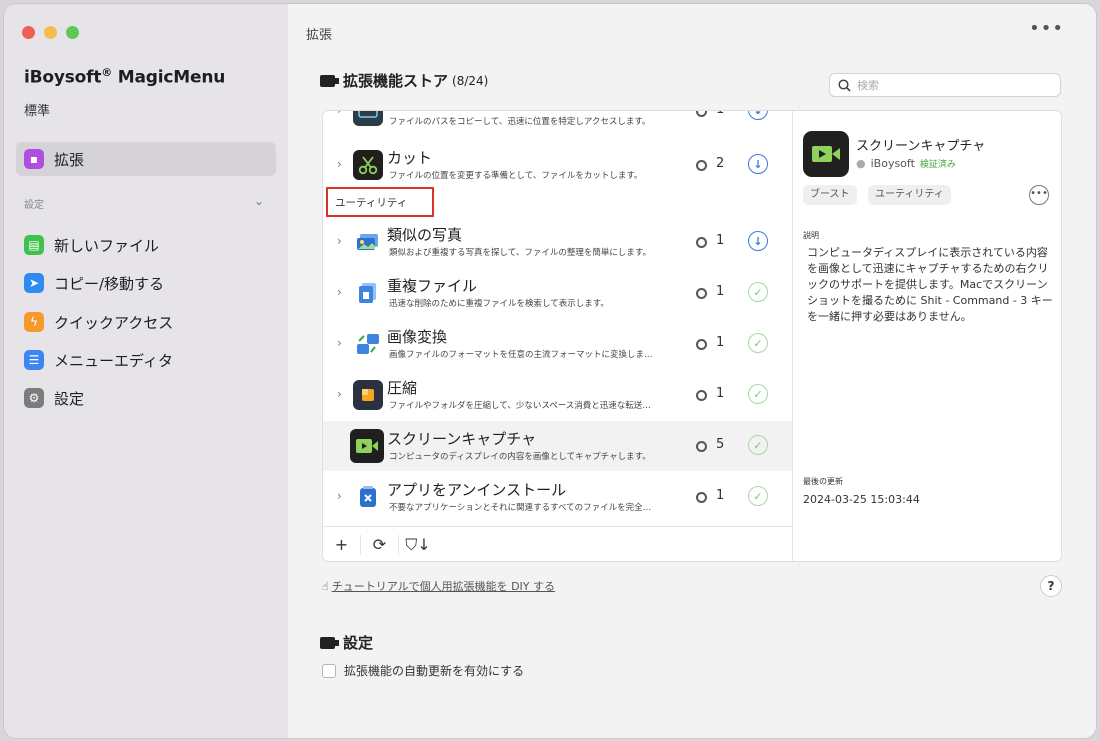  I want to click on detail-title: スクリーンキャプチャ, so click(921, 146).